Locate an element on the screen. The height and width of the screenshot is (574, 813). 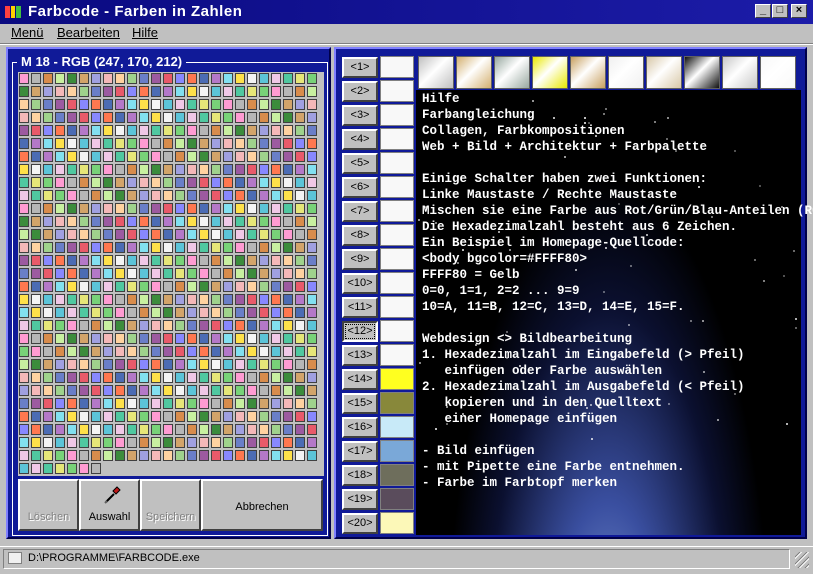
slot-button-18: <18> is located at coordinates (360, 475).